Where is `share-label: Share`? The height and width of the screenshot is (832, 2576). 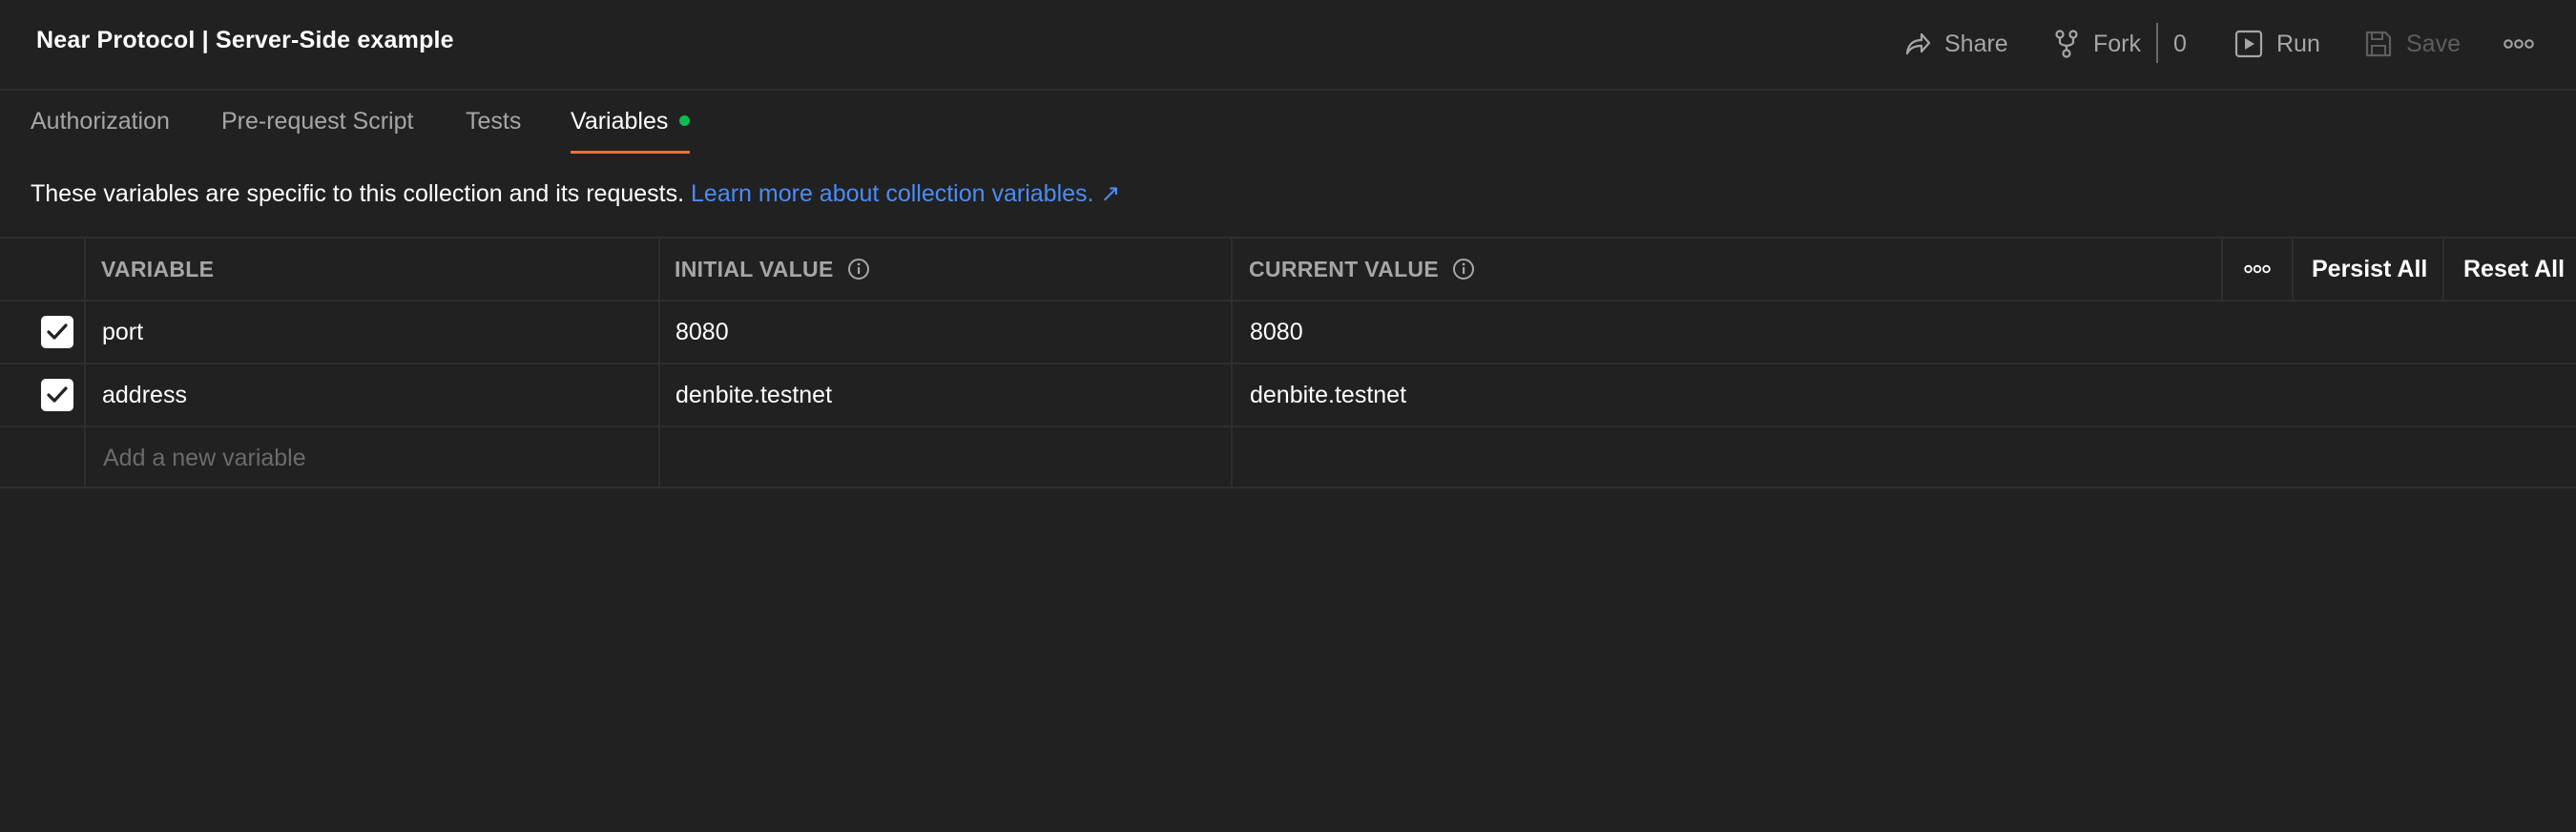 share-label: Share is located at coordinates (1976, 43).